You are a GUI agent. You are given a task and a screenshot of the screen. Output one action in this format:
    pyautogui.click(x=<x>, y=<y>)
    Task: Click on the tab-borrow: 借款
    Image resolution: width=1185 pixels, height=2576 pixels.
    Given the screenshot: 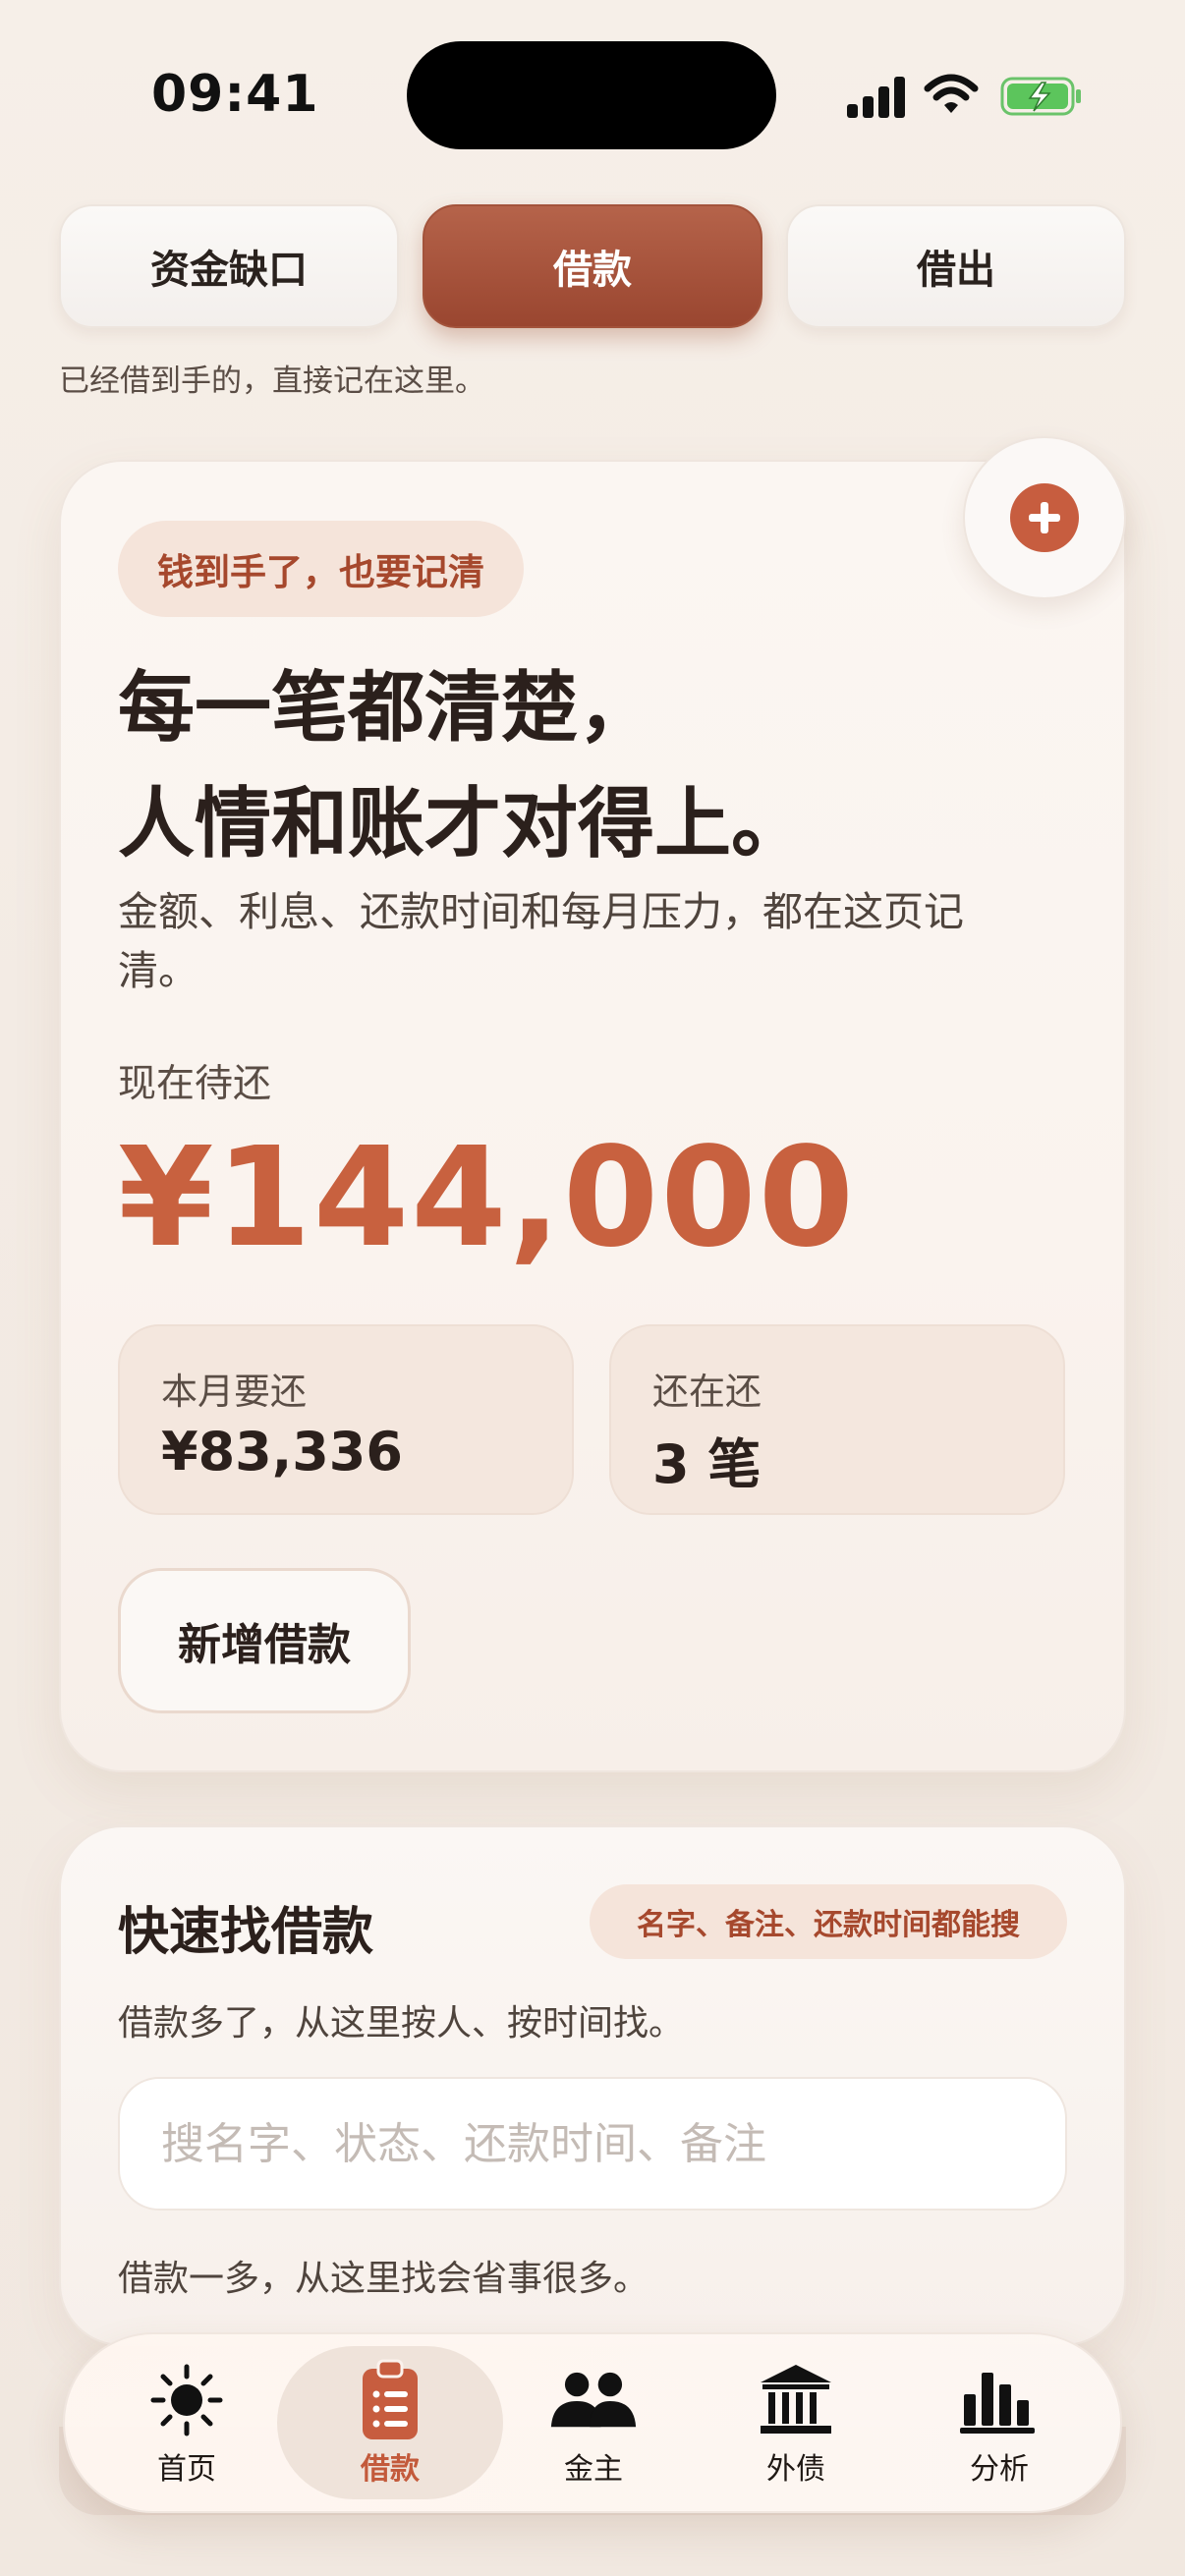 What is the action you would take?
    pyautogui.click(x=592, y=266)
    